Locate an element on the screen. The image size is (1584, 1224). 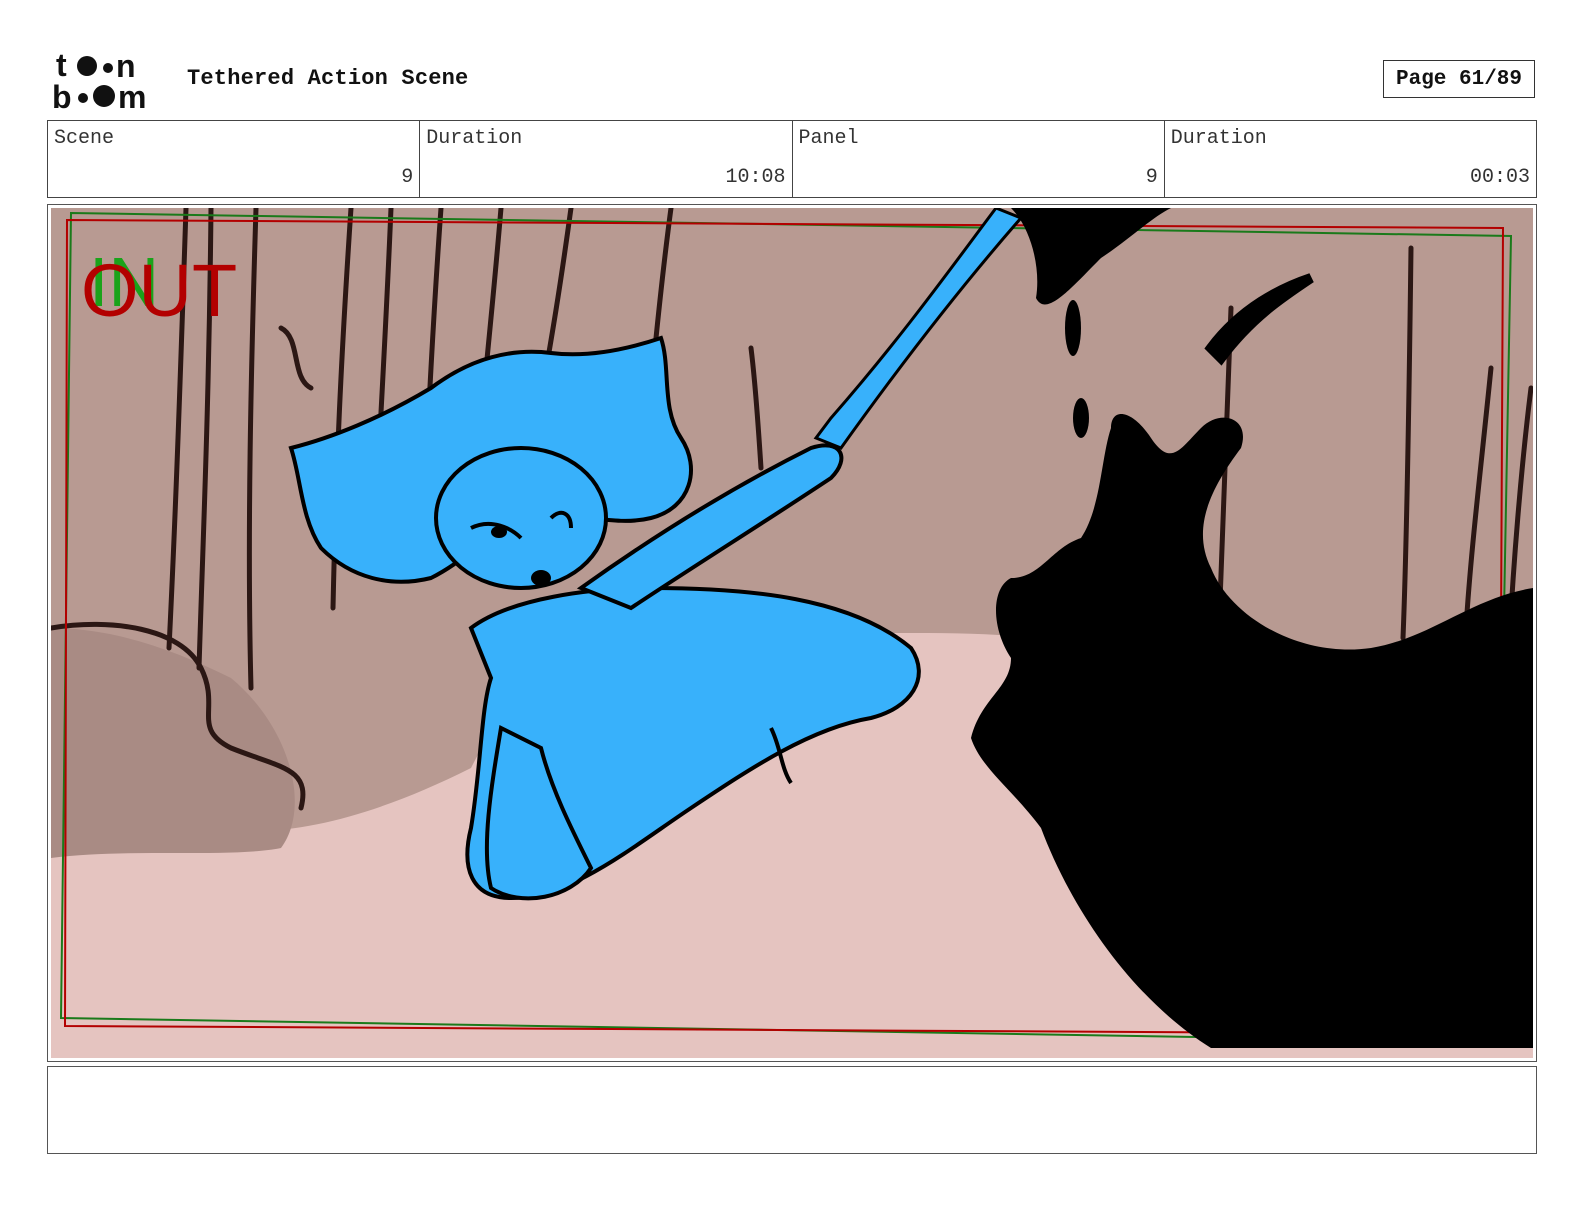
panel-duration-cell: Duration 00:03 is located at coordinates (1350, 159).